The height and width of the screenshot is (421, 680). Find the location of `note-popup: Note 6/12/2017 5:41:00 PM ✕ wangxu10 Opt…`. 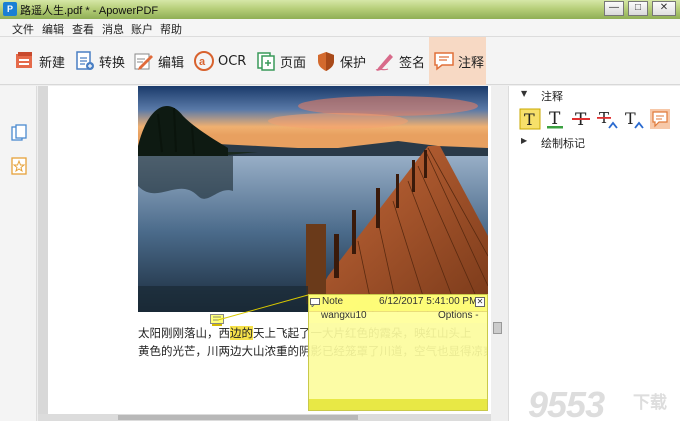

note-popup: Note 6/12/2017 5:41:00 PM ✕ wangxu10 Opt… is located at coordinates (398, 352).